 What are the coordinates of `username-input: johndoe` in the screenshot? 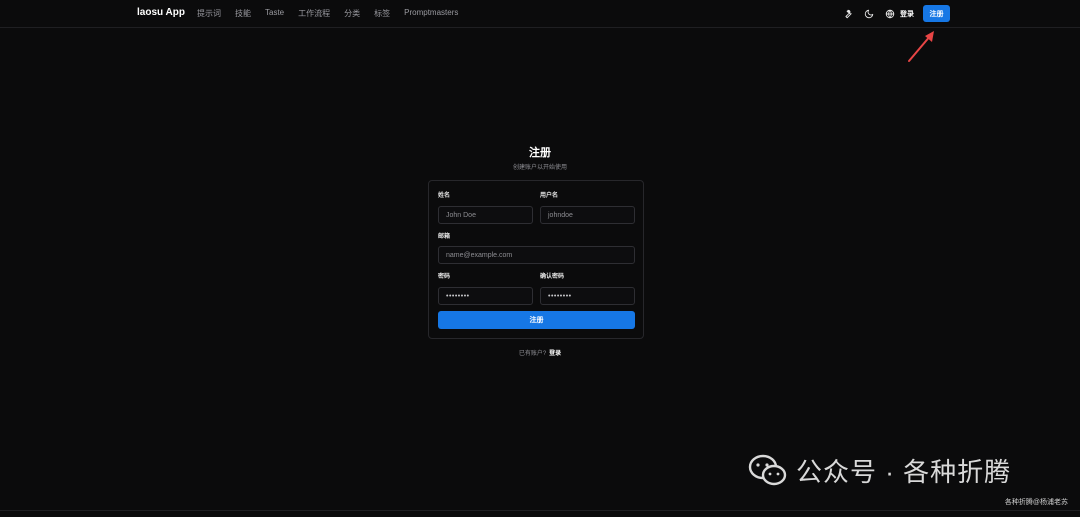 It's located at (587, 215).